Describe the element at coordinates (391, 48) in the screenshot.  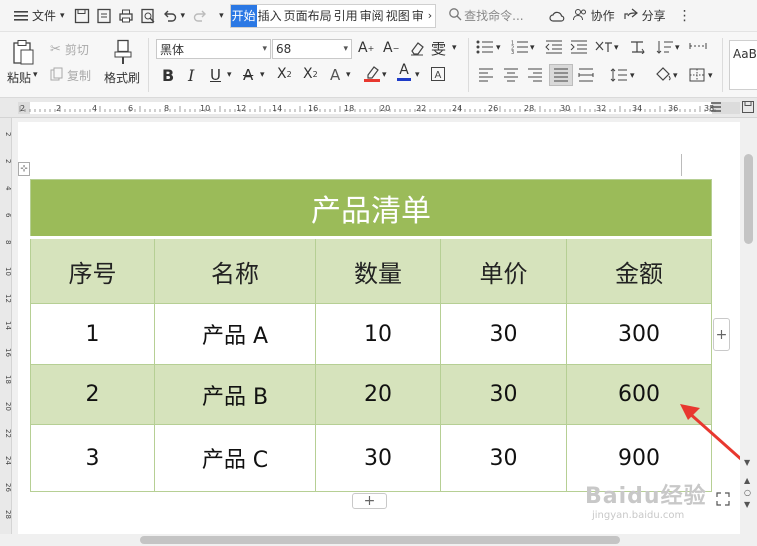
I see `decrease-font-size-icon: A −` at that location.